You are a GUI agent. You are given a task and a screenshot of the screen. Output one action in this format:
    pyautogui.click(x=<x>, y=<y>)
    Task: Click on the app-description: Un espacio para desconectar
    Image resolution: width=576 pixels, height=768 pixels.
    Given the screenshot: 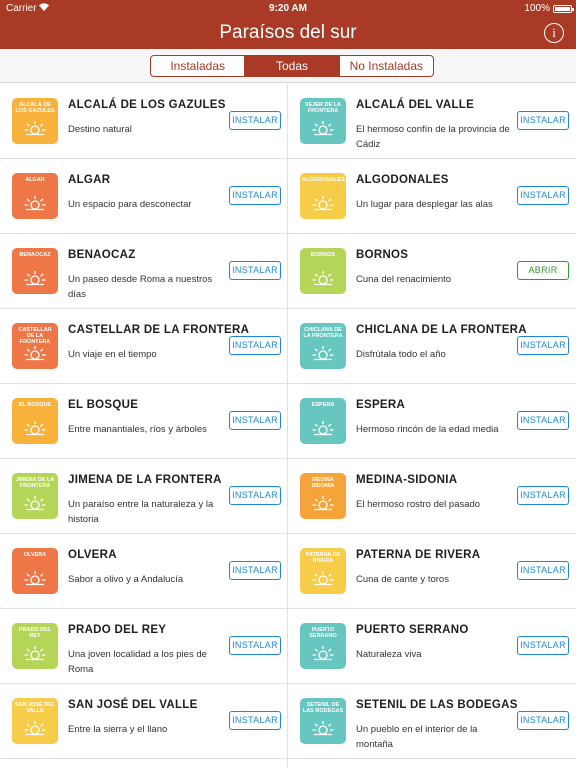 What is the action you would take?
    pyautogui.click(x=130, y=204)
    